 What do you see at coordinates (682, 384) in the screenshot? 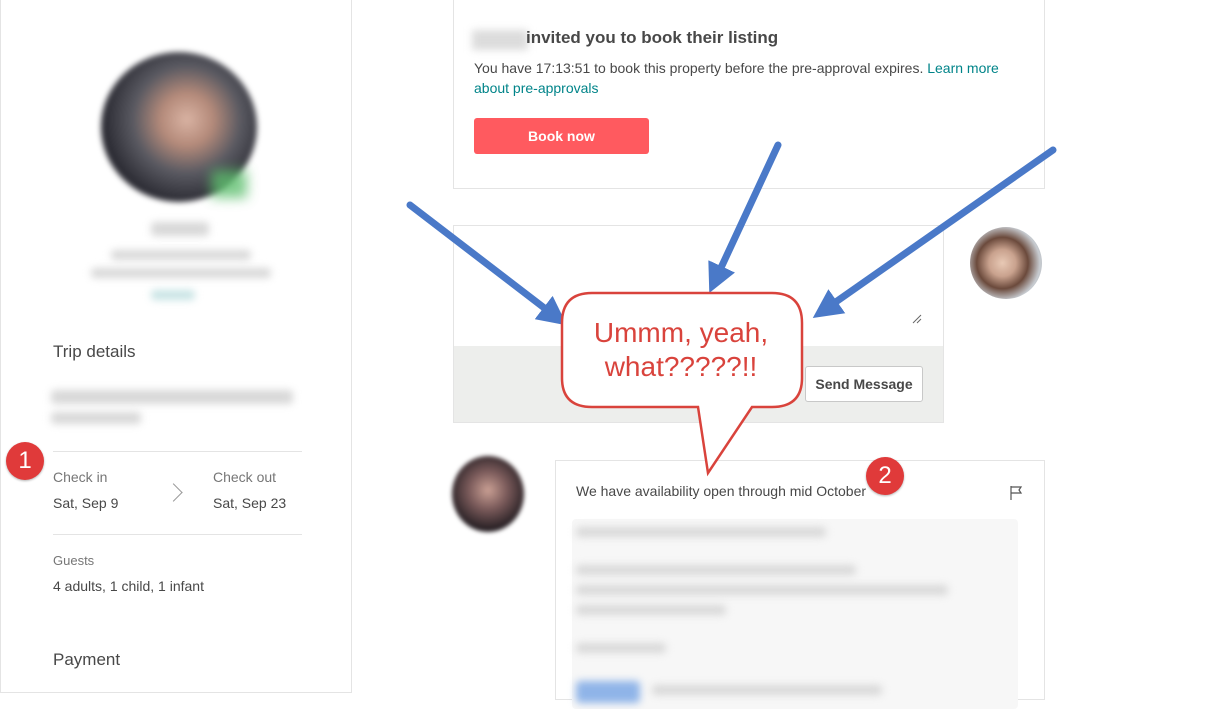
I see `speech-bubble` at bounding box center [682, 384].